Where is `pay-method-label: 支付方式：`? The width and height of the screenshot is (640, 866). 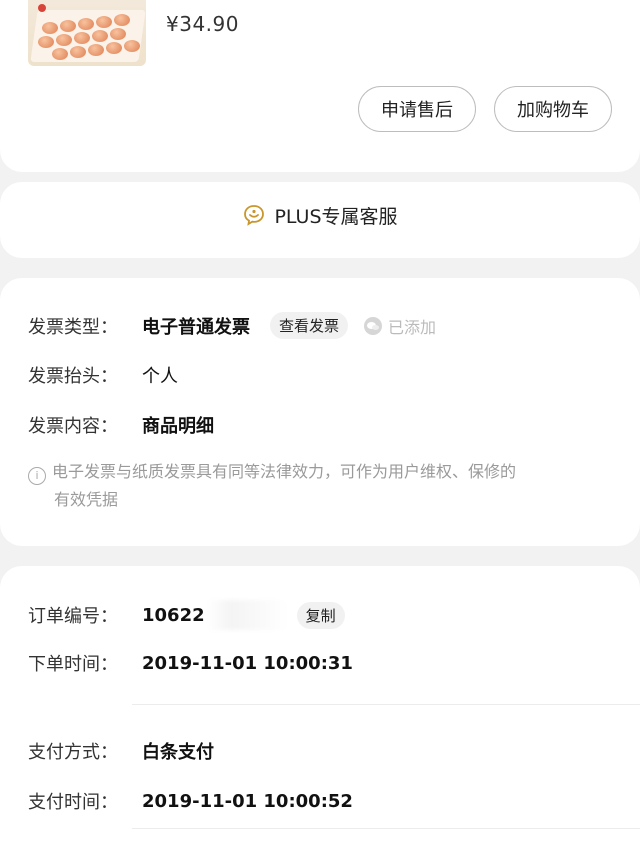 pay-method-label: 支付方式： is located at coordinates (73, 752).